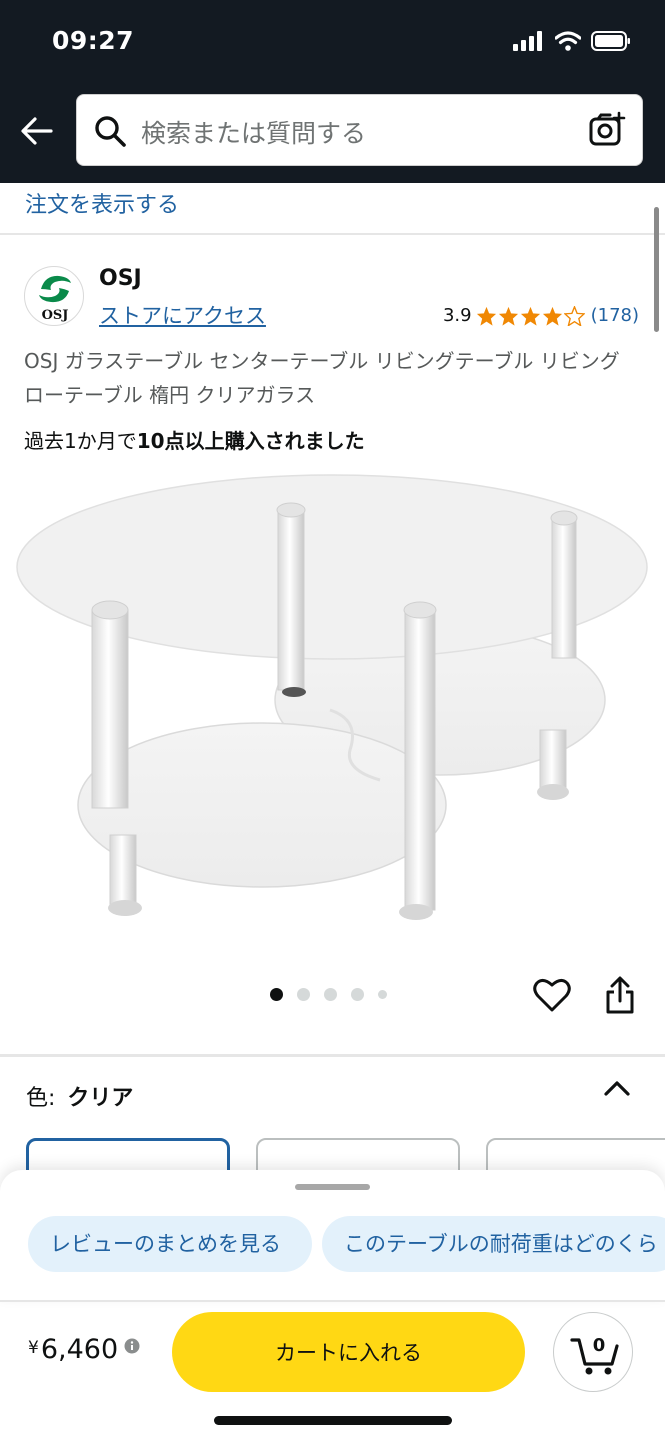 Image resolution: width=665 pixels, height=1440 pixels. I want to click on view-orders-link: 注文を表示する, so click(102, 203).